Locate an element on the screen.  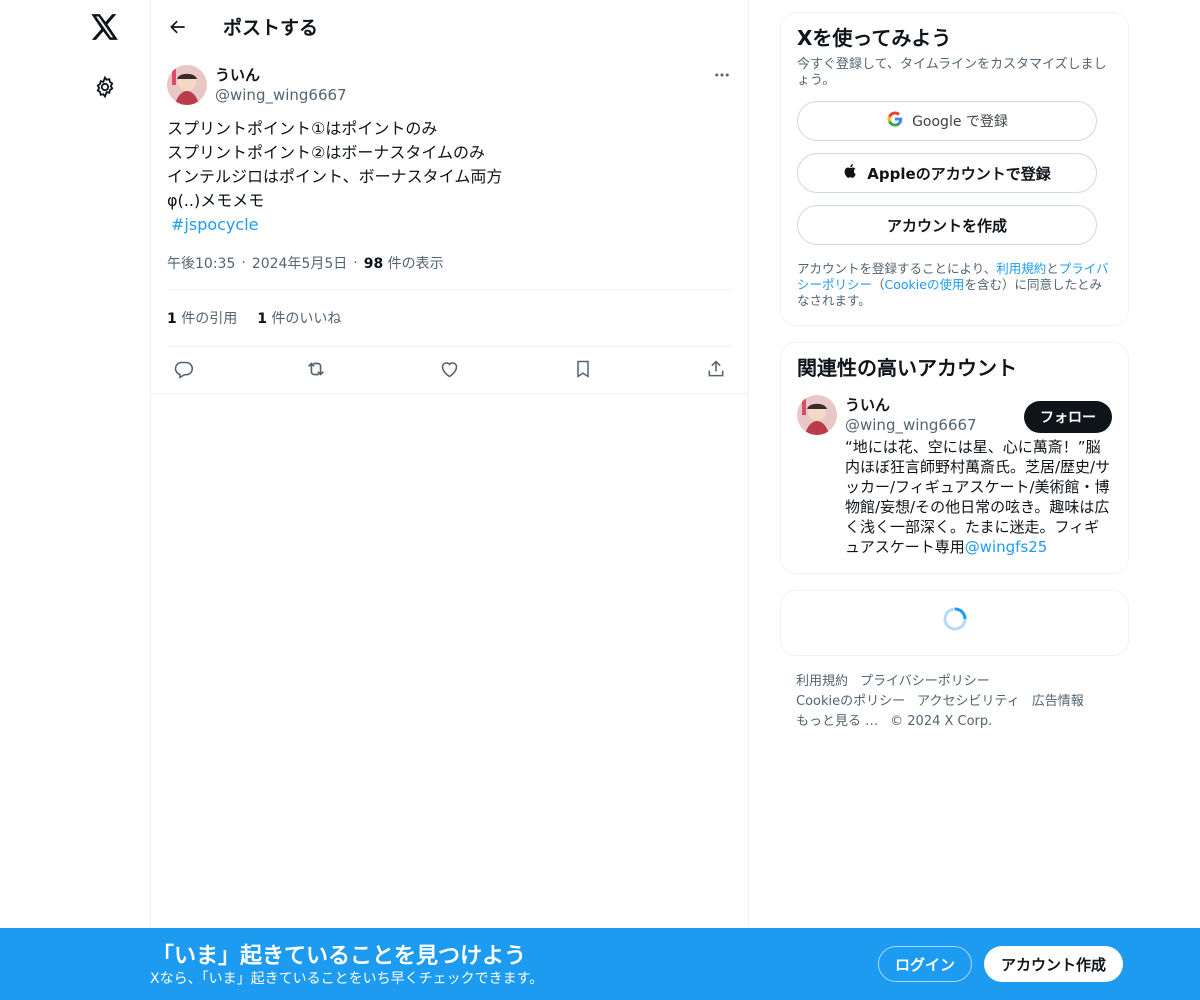
post-line: インテルジロはポイント、ボーナスタイム両方 is located at coordinates (335, 176).